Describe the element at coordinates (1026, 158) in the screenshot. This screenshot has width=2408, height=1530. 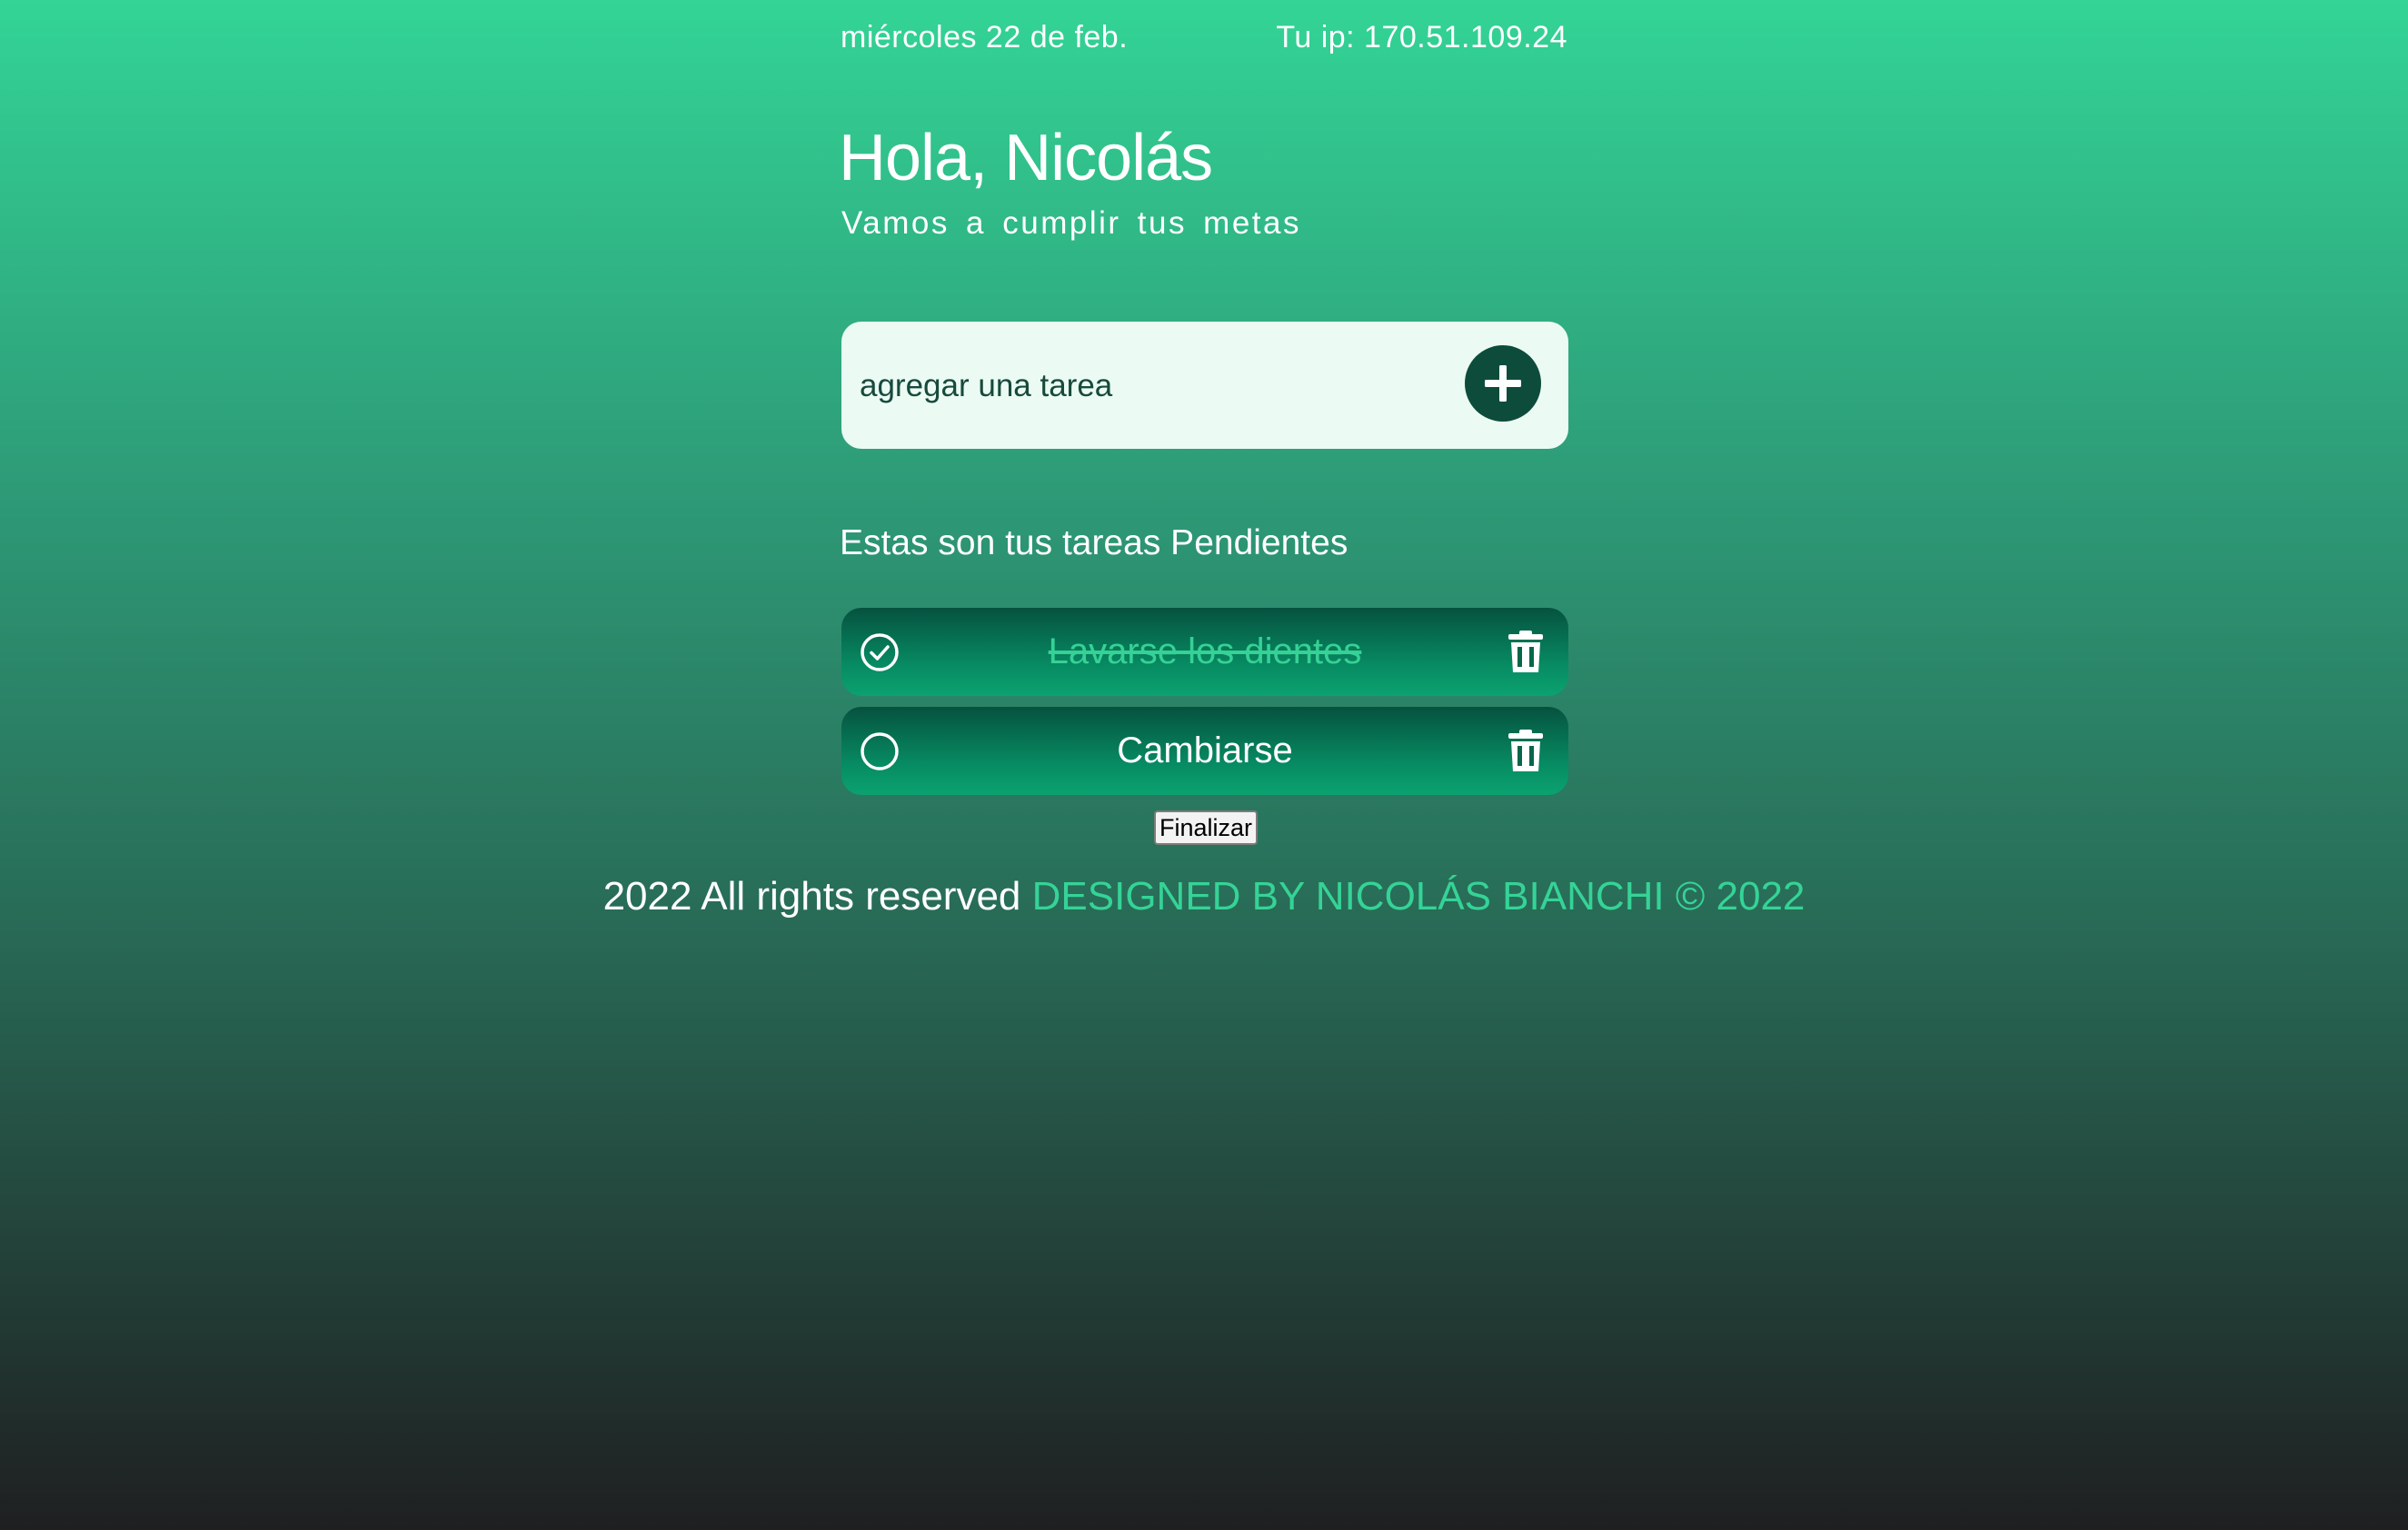
I see `greeting-title: Hola, Nicolás` at that location.